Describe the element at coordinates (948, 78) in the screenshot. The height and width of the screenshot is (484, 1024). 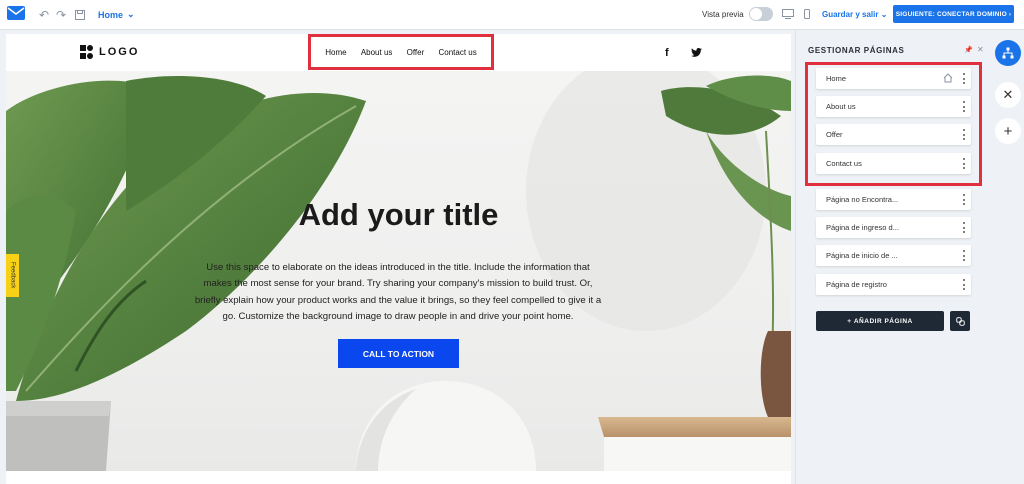
I see `home-icon` at that location.